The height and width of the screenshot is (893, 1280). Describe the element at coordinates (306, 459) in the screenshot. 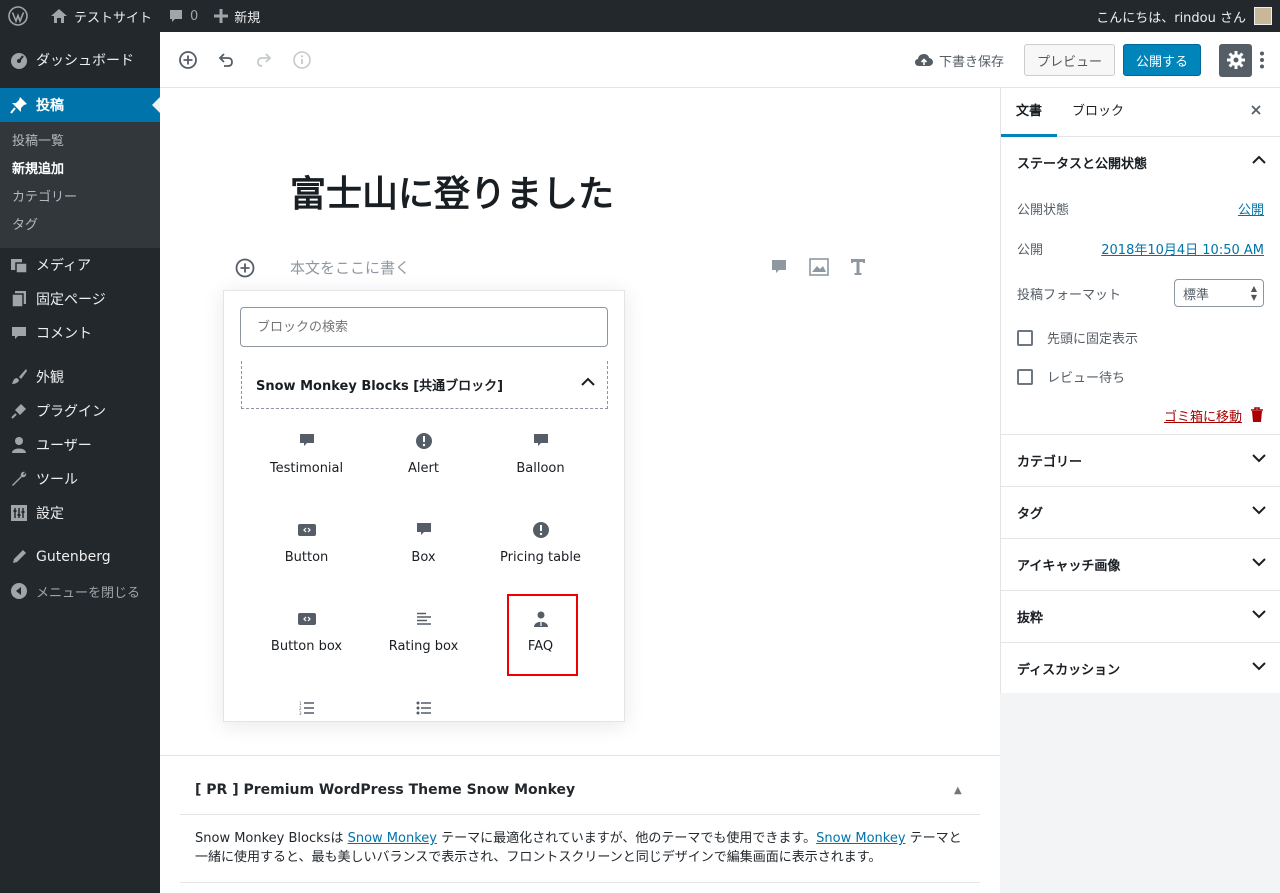

I see `block-testimonial: Testimonial` at that location.